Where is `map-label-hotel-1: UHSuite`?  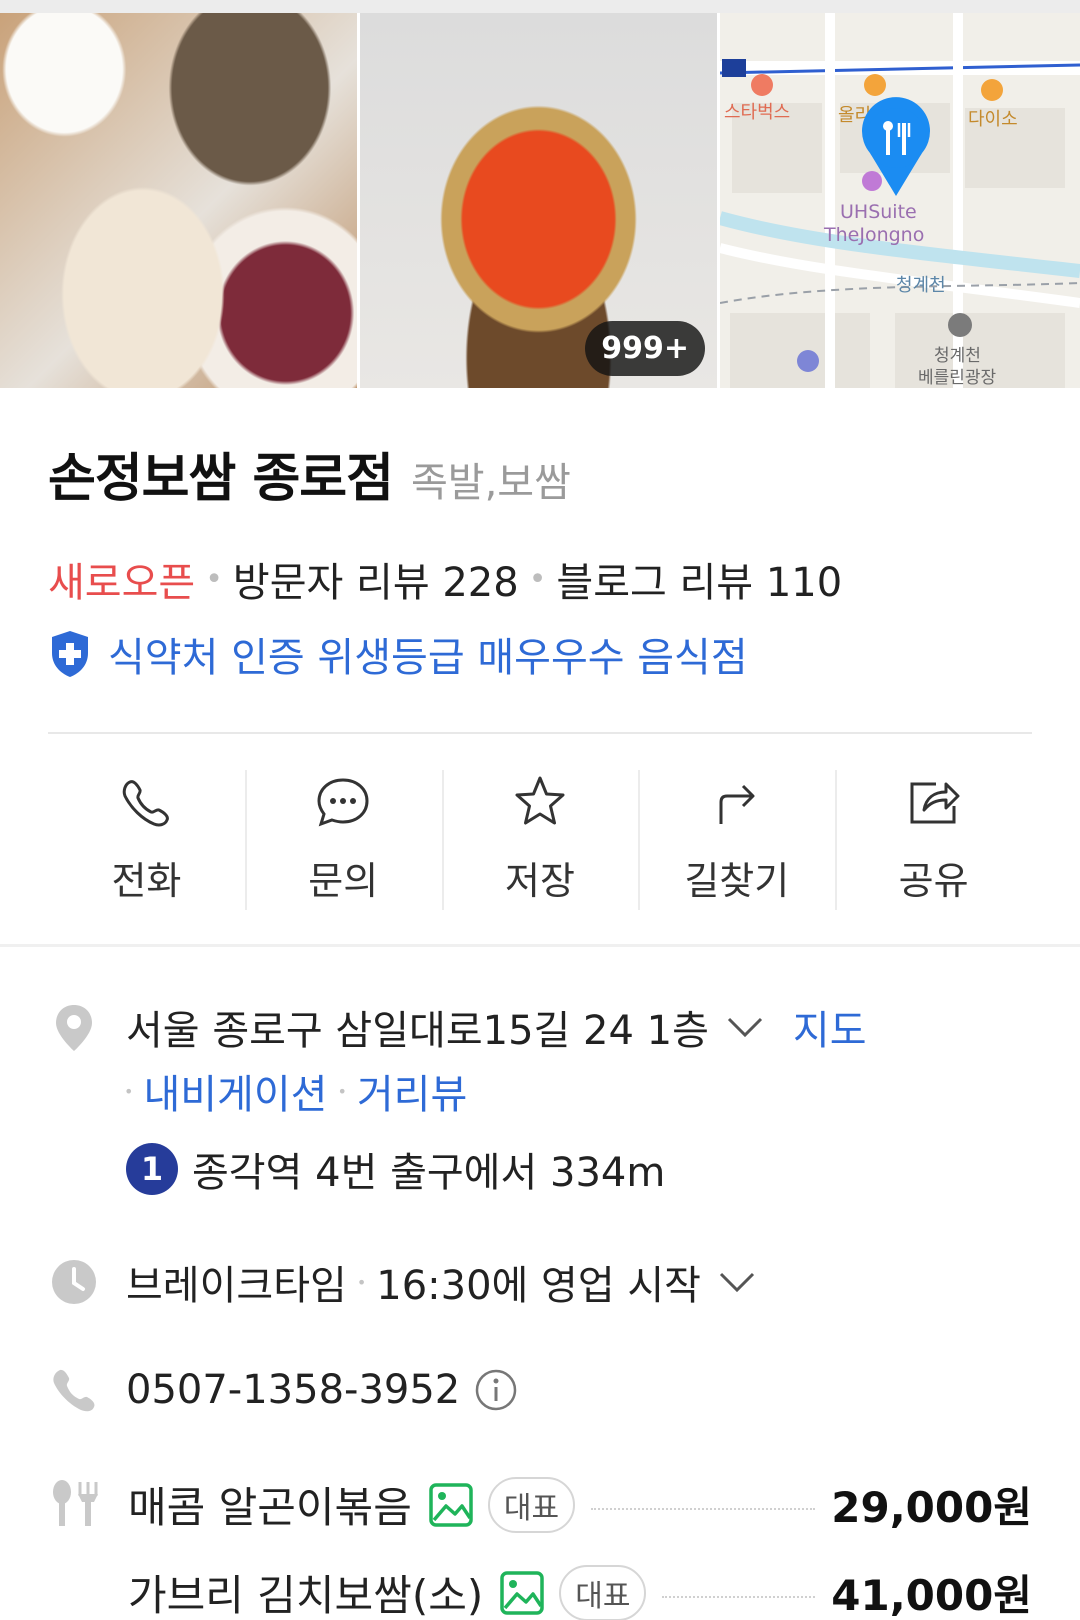 map-label-hotel-1: UHSuite is located at coordinates (878, 212).